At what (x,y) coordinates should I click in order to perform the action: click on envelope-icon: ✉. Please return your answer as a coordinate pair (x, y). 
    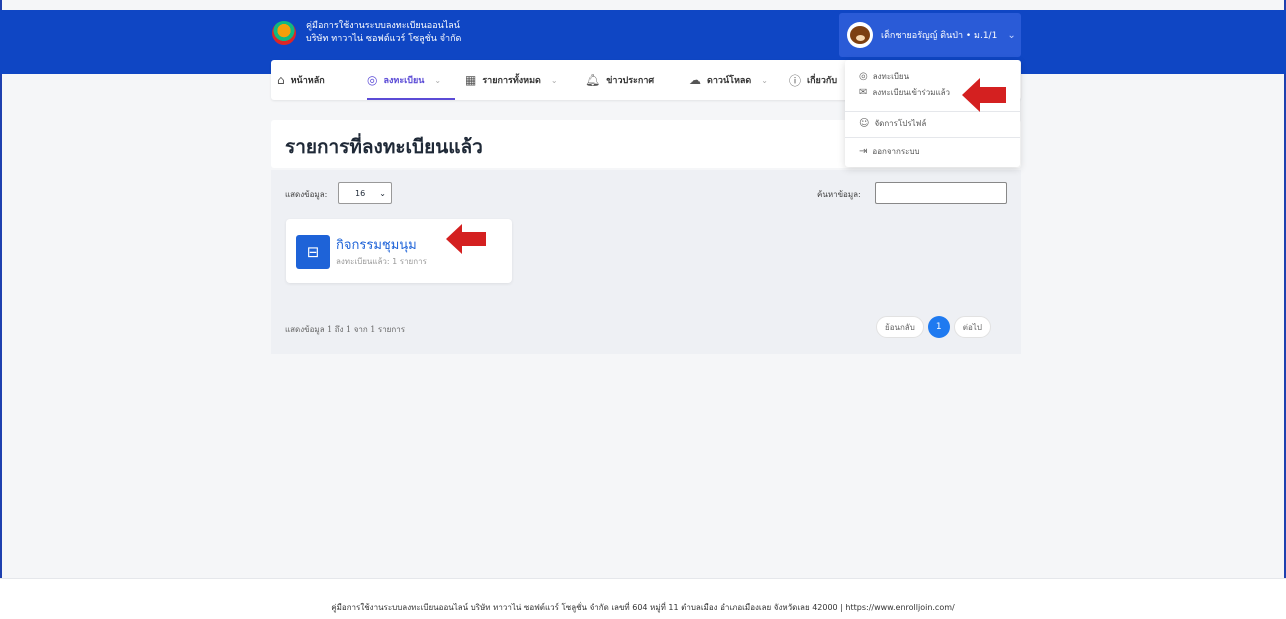
    Looking at the image, I should click on (863, 92).